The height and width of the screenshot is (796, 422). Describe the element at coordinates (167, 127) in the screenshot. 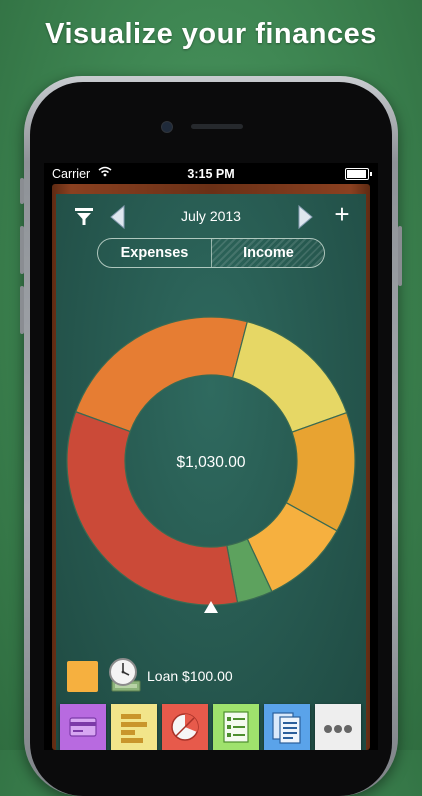

I see `camera-icon` at that location.